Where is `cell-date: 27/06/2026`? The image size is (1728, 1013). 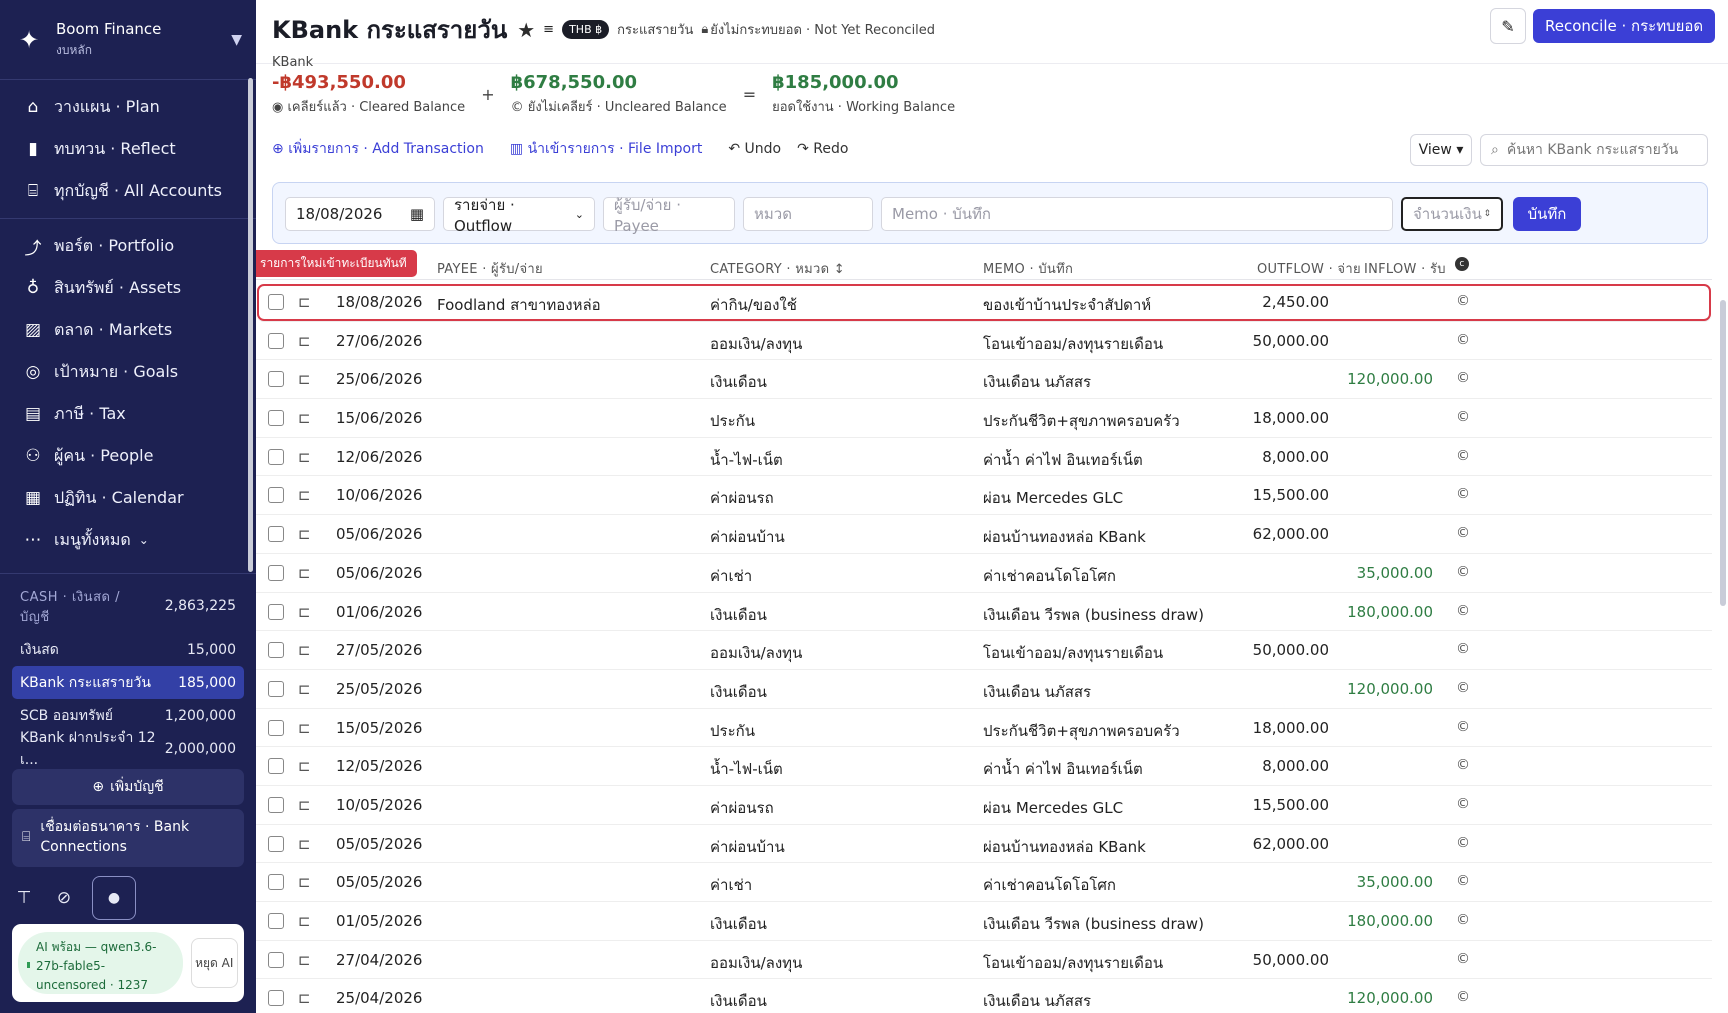
cell-date: 27/06/2026 is located at coordinates (379, 341).